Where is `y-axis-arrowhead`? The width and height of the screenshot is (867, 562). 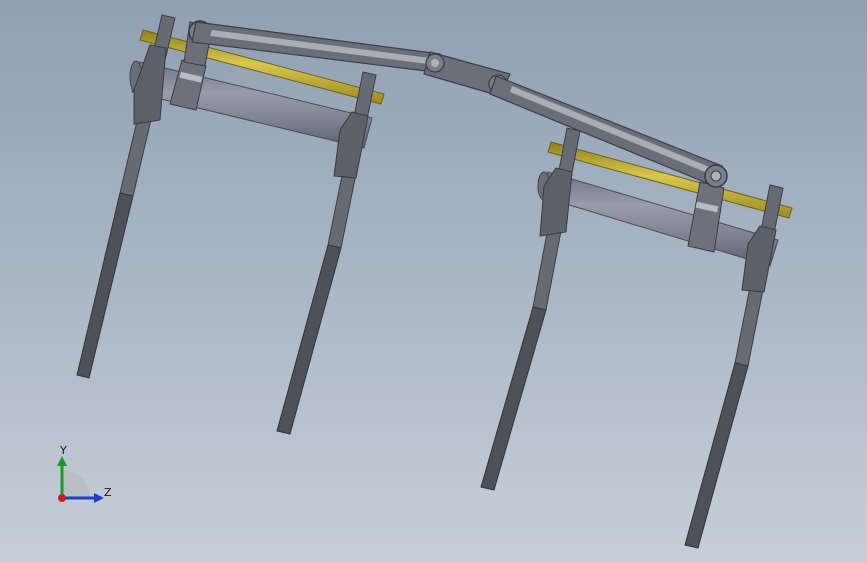
y-axis-arrowhead is located at coordinates (62, 461).